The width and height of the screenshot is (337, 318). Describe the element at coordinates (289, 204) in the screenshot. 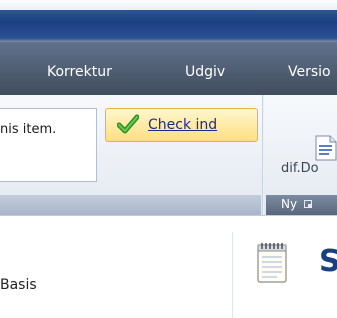

I see `group-label-ny: Ny` at that location.